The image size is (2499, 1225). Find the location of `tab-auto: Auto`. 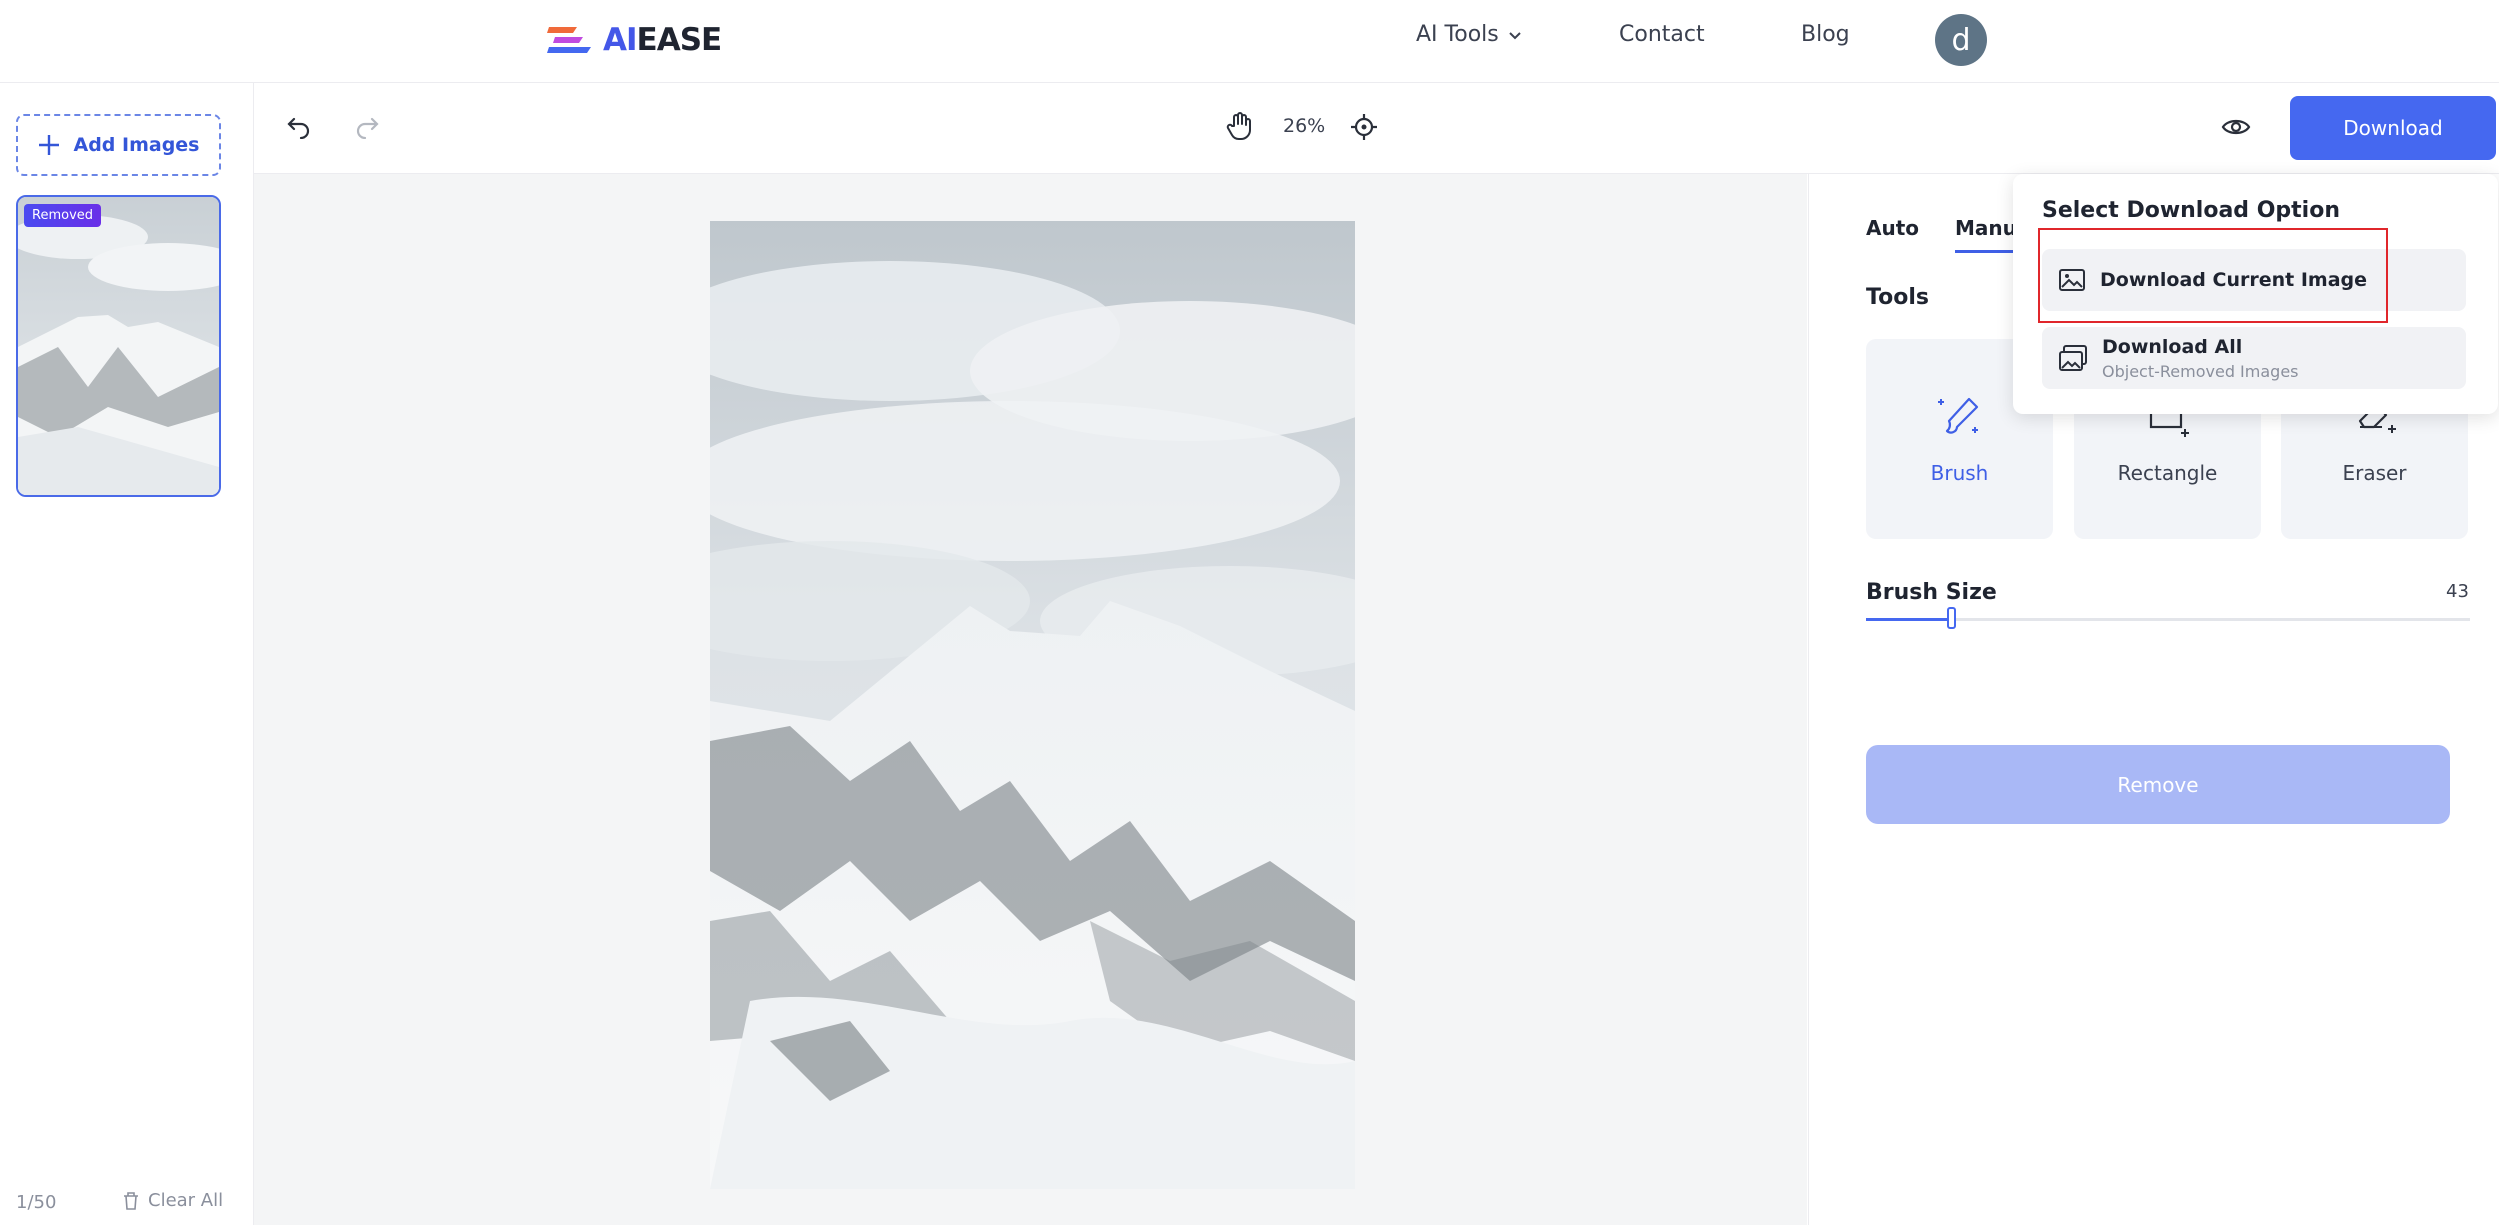

tab-auto: Auto is located at coordinates (1892, 228).